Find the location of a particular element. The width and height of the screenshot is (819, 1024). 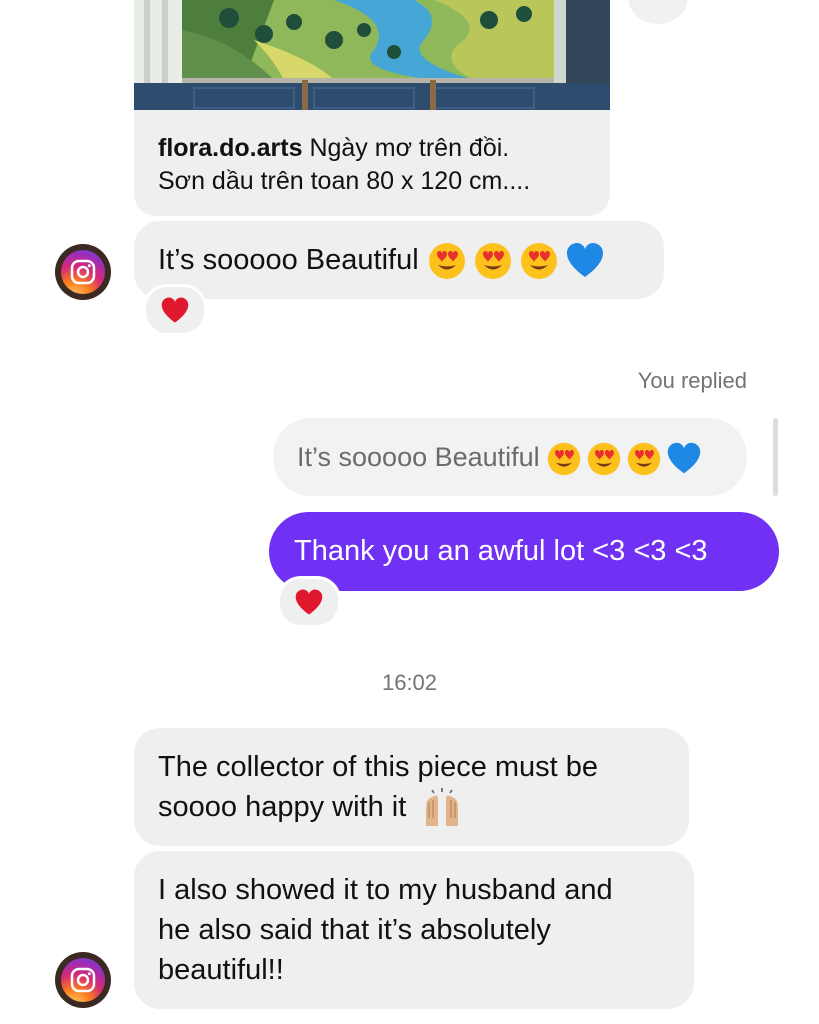

message-bubble-incoming: It’s sooooo Beautiful is located at coordinates (399, 260).